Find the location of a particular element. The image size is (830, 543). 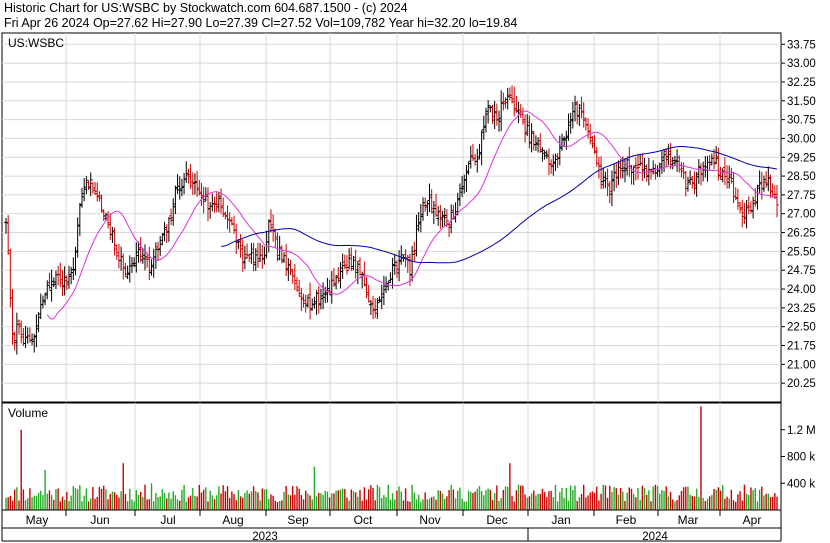

price-tick-label: 30.75 is located at coordinates (801, 121).